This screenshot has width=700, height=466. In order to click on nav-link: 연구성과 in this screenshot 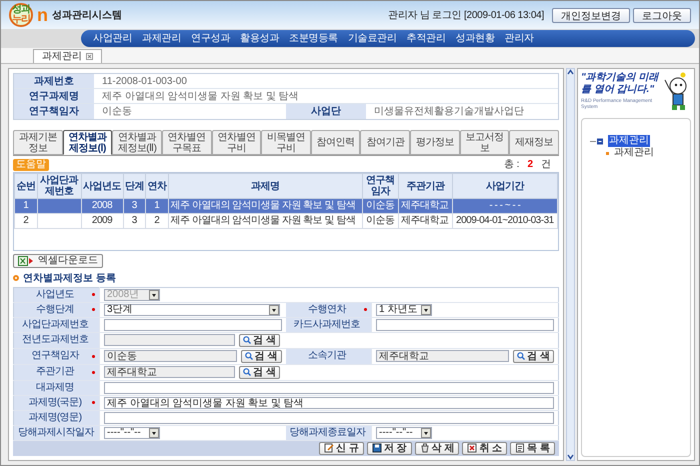, I will do `click(210, 38)`.